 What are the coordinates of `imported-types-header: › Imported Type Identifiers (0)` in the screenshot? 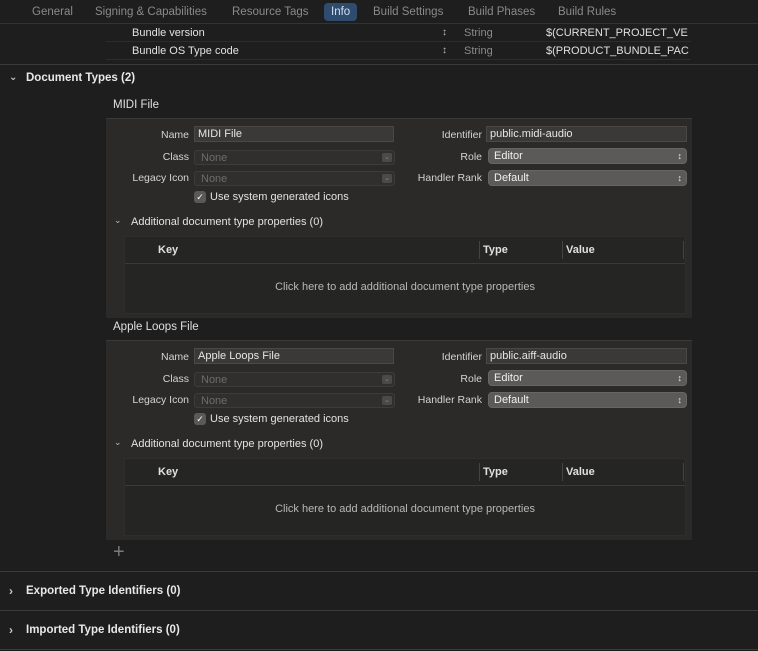 It's located at (379, 630).